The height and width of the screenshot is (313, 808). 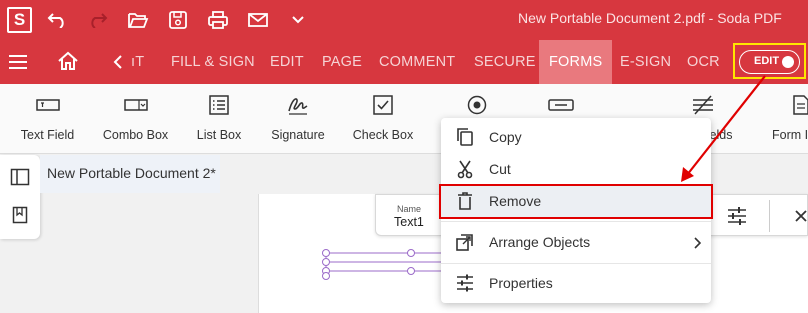 What do you see at coordinates (788, 62) in the screenshot?
I see `toggle-knob` at bounding box center [788, 62].